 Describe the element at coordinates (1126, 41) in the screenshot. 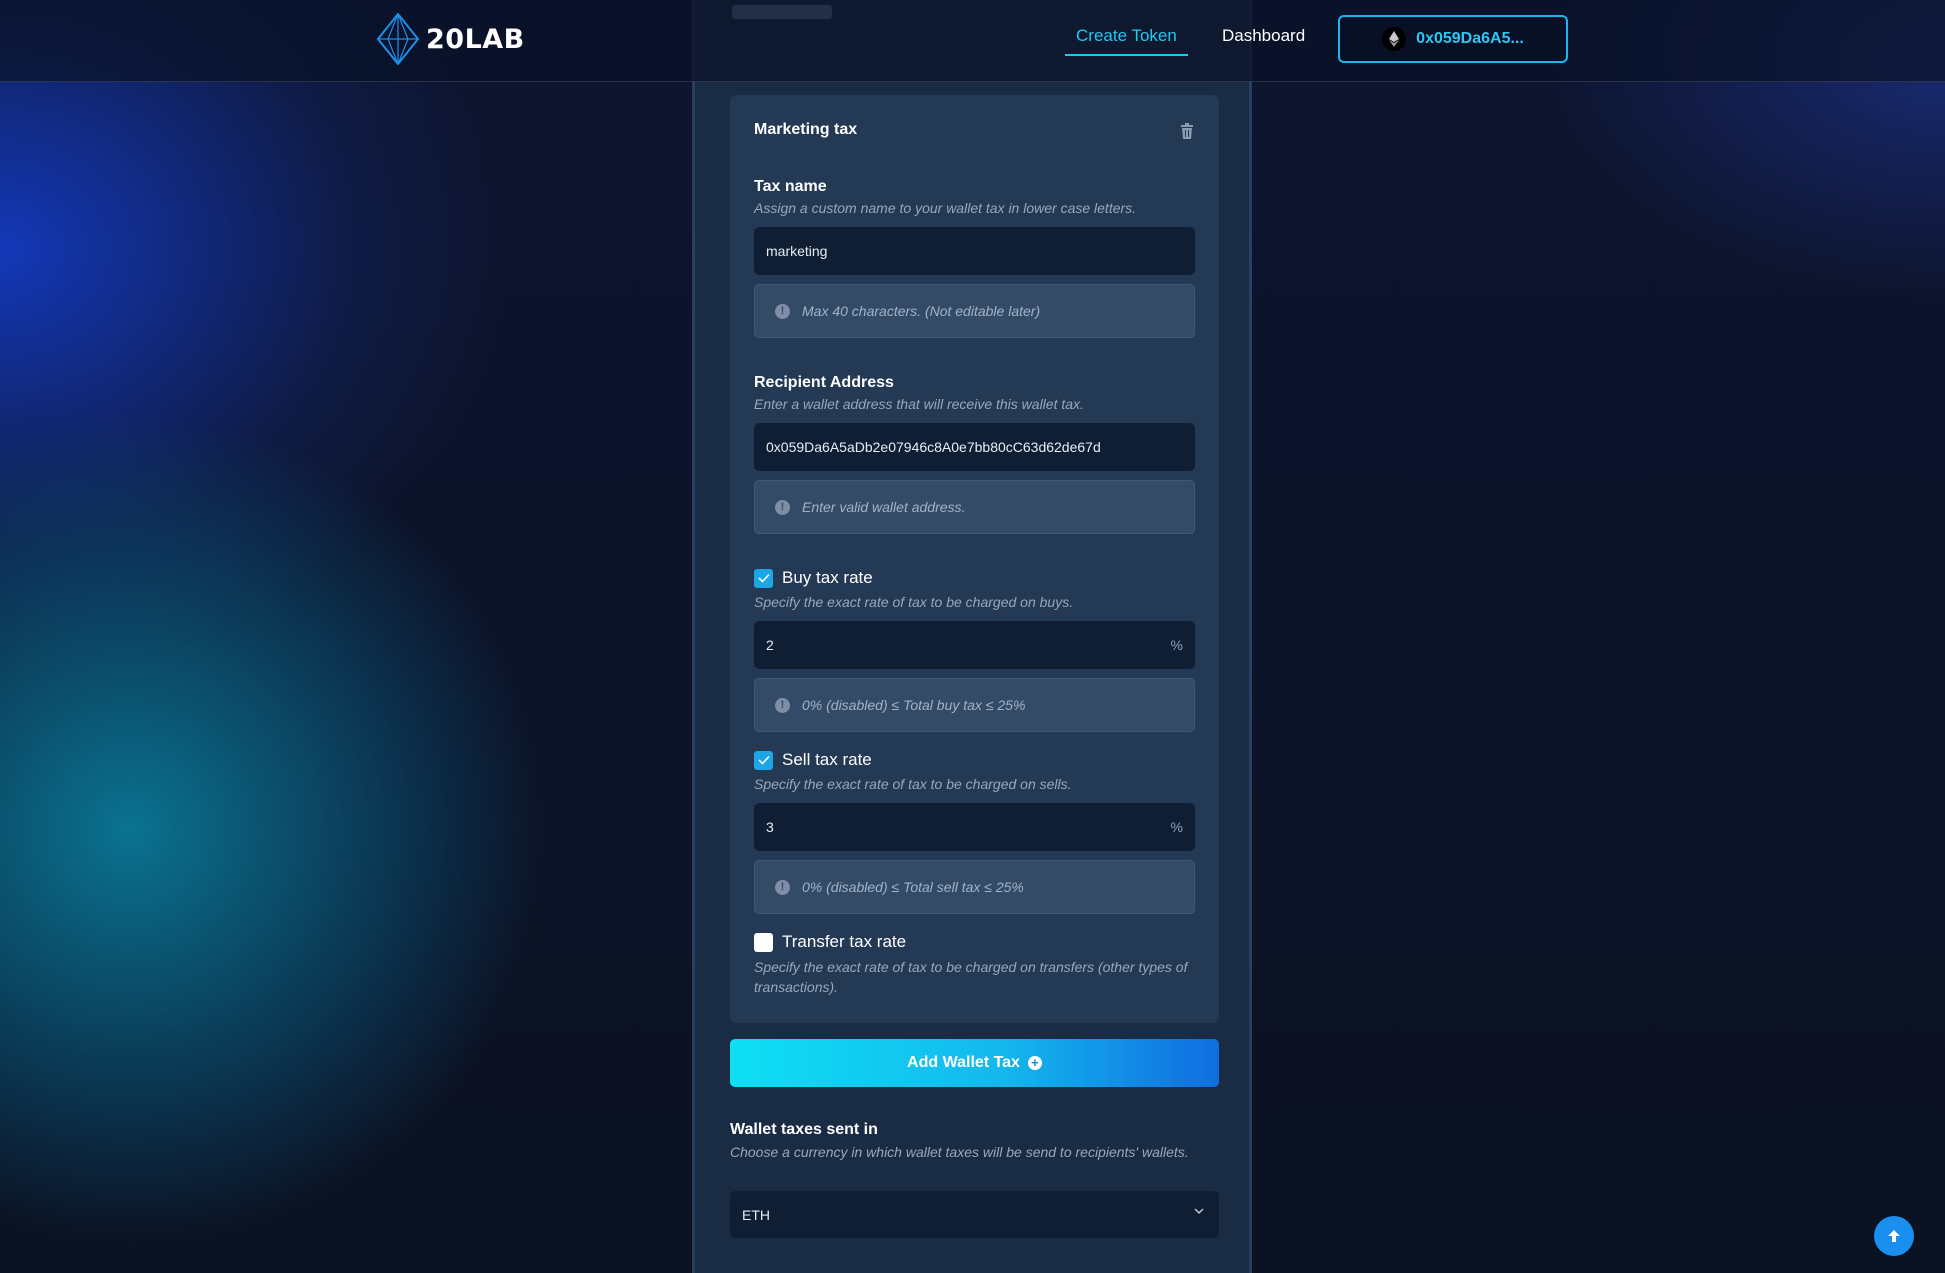

I see `nav-create-token: Create Token` at that location.